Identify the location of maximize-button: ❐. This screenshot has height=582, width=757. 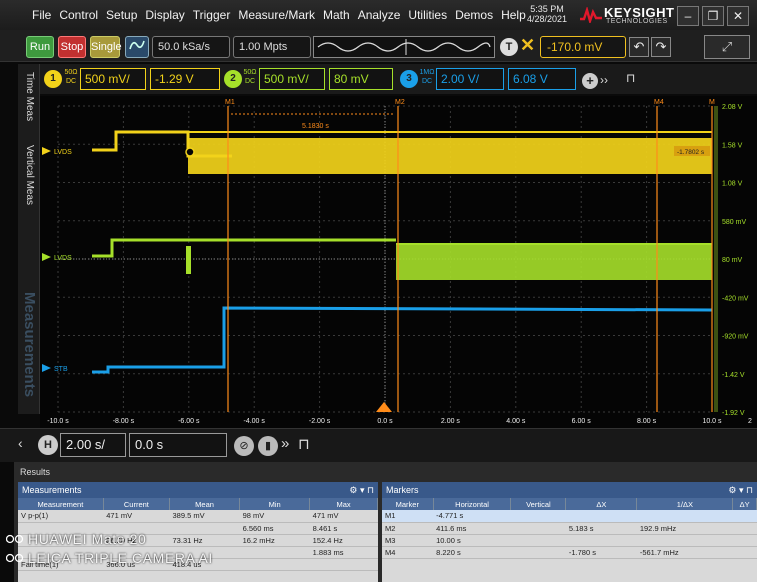
(713, 16).